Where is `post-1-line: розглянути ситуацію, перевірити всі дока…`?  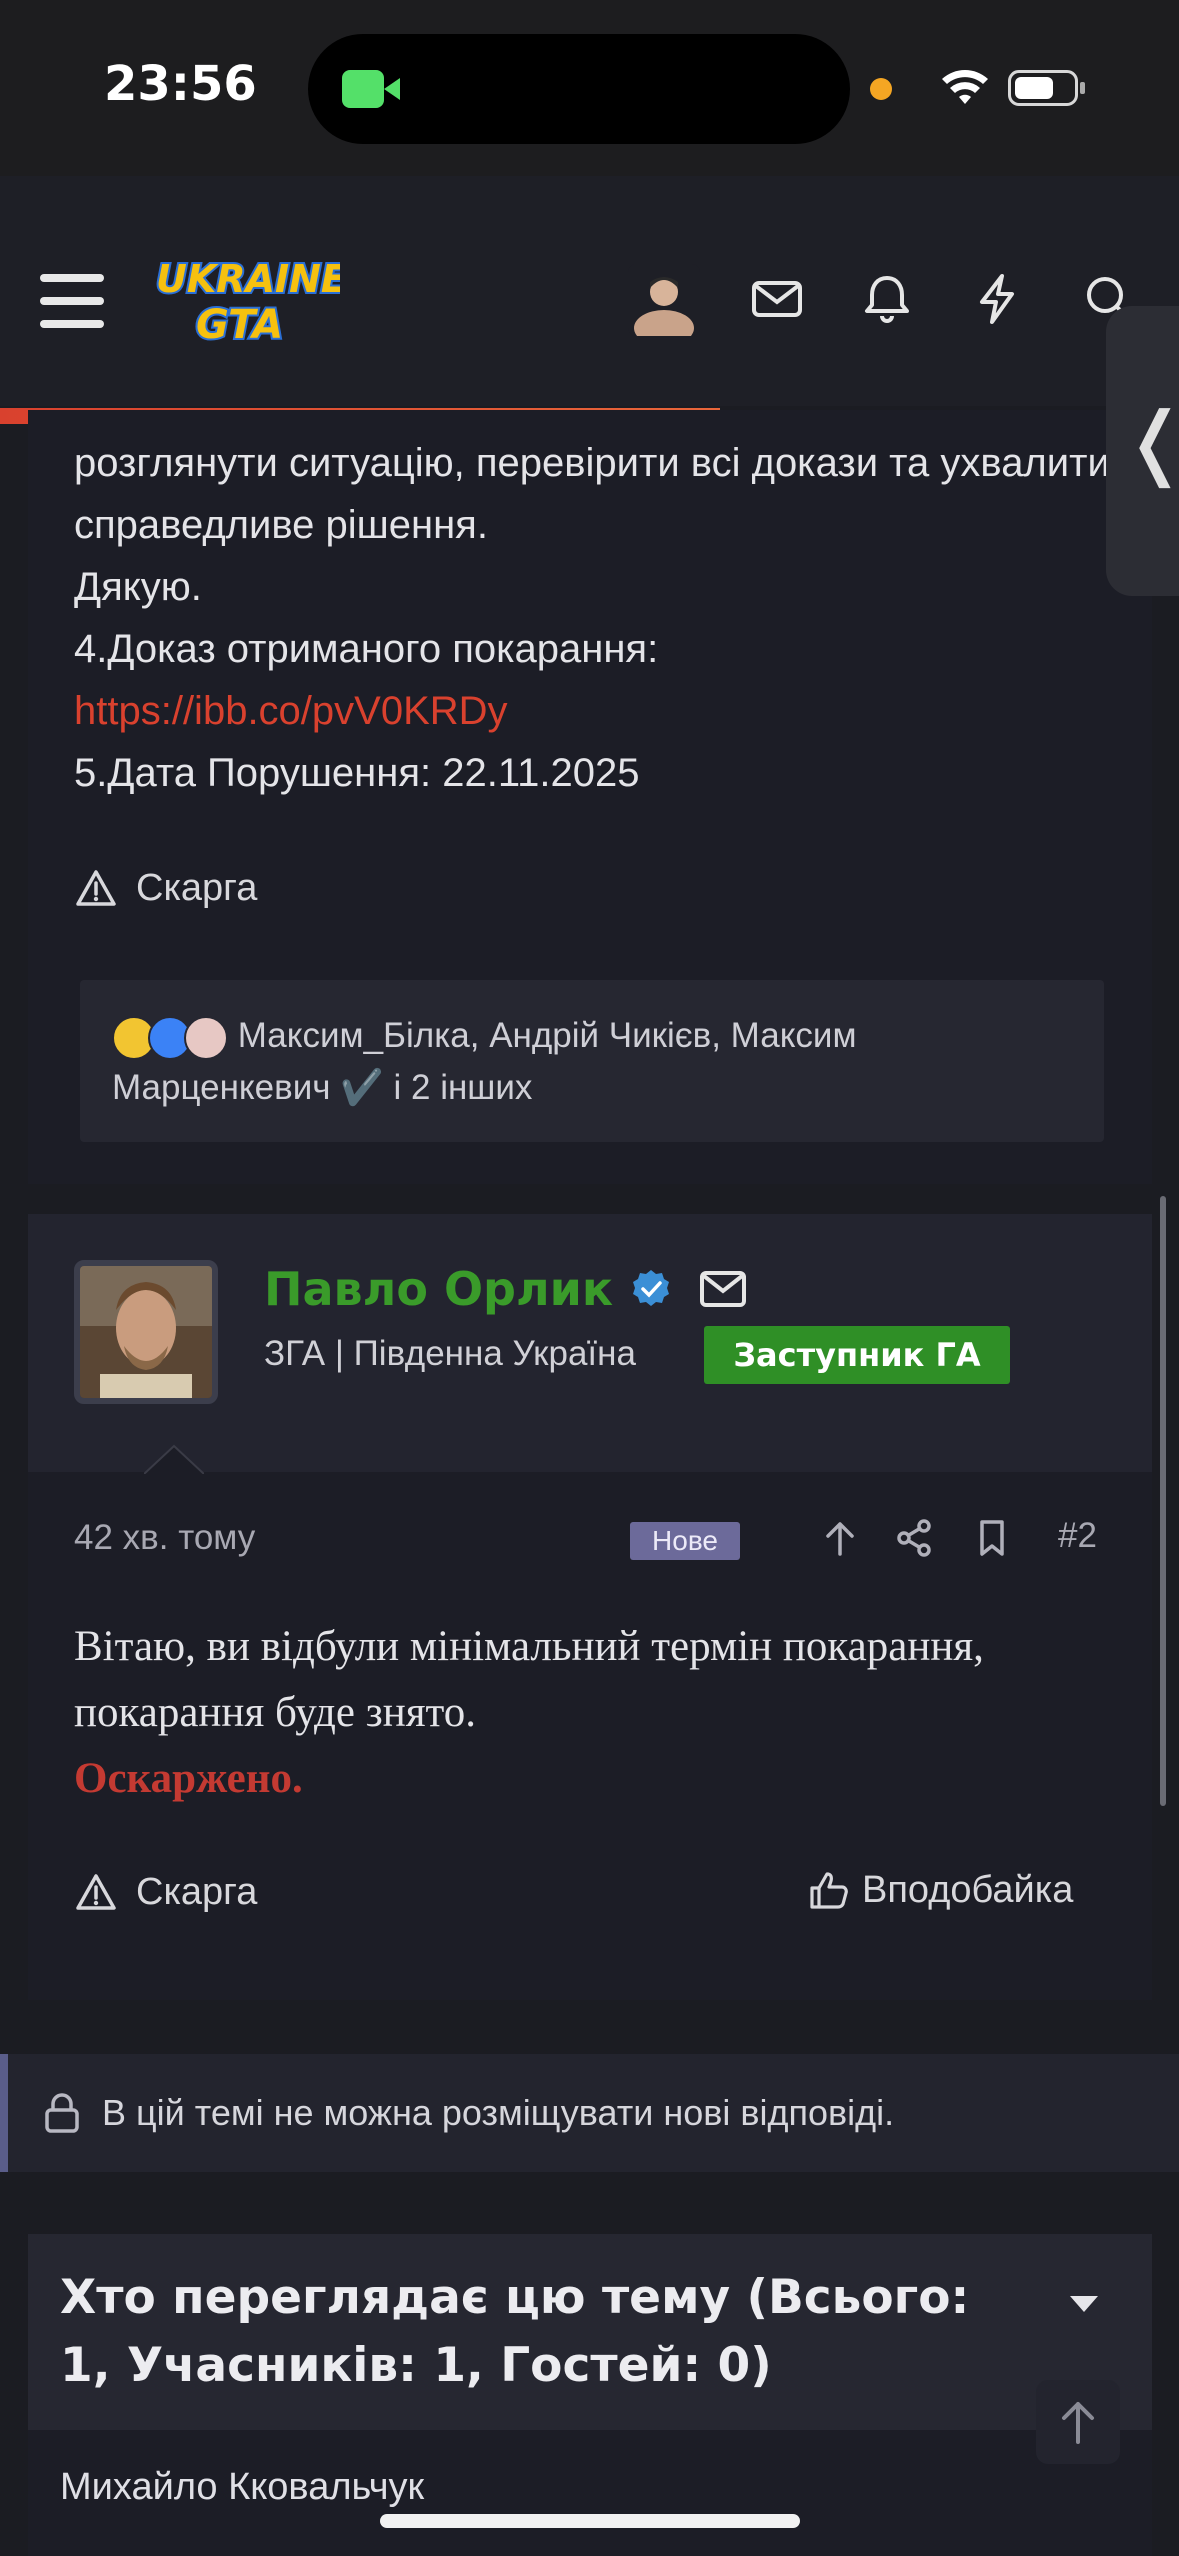
post-1-line: розглянути ситуацію, перевірити всі дока… is located at coordinates (592, 494).